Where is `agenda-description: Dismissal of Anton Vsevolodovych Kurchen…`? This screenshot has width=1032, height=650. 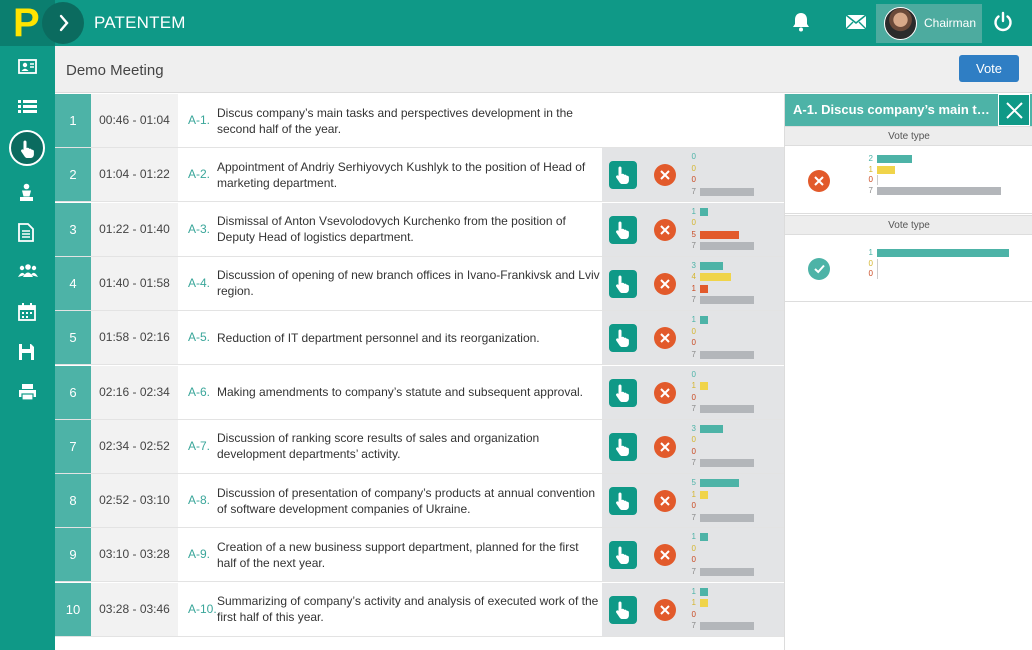
agenda-description: Dismissal of Anton Vsevolodovych Kurchen… is located at coordinates (409, 229).